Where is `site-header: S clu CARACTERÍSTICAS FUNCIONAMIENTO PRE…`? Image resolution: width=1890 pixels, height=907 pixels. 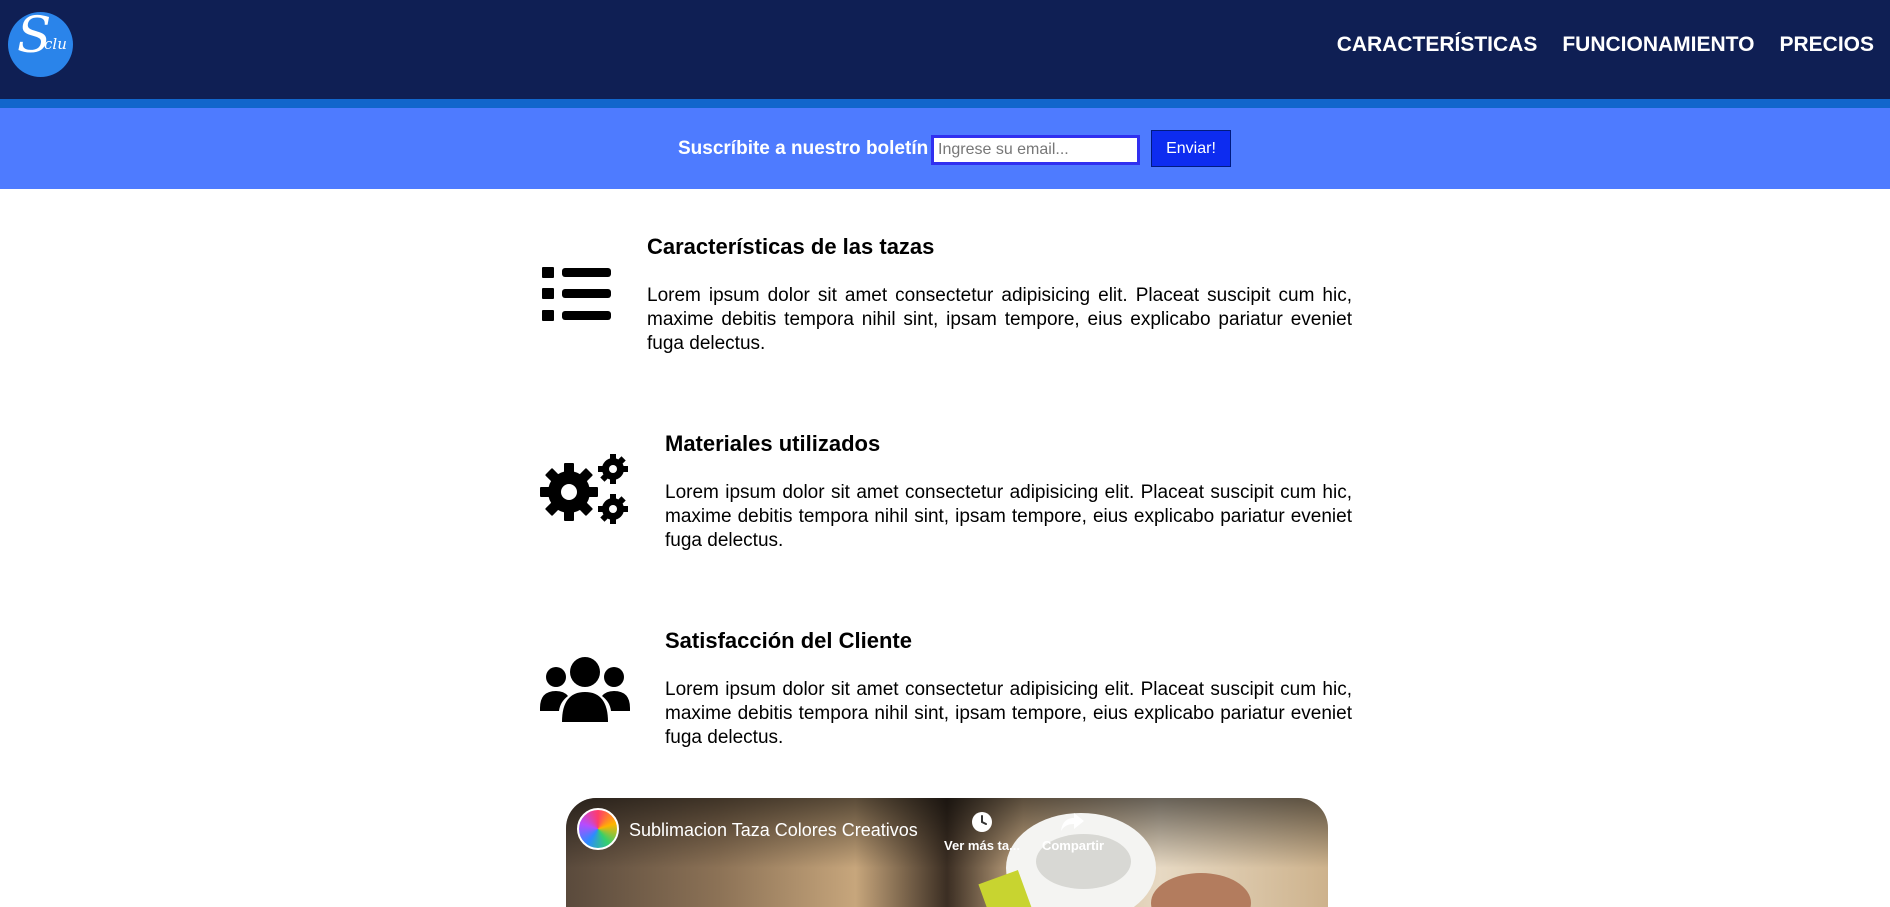
site-header: S clu CARACTERÍSTICAS FUNCIONAMIENTO PRE… is located at coordinates (945, 49).